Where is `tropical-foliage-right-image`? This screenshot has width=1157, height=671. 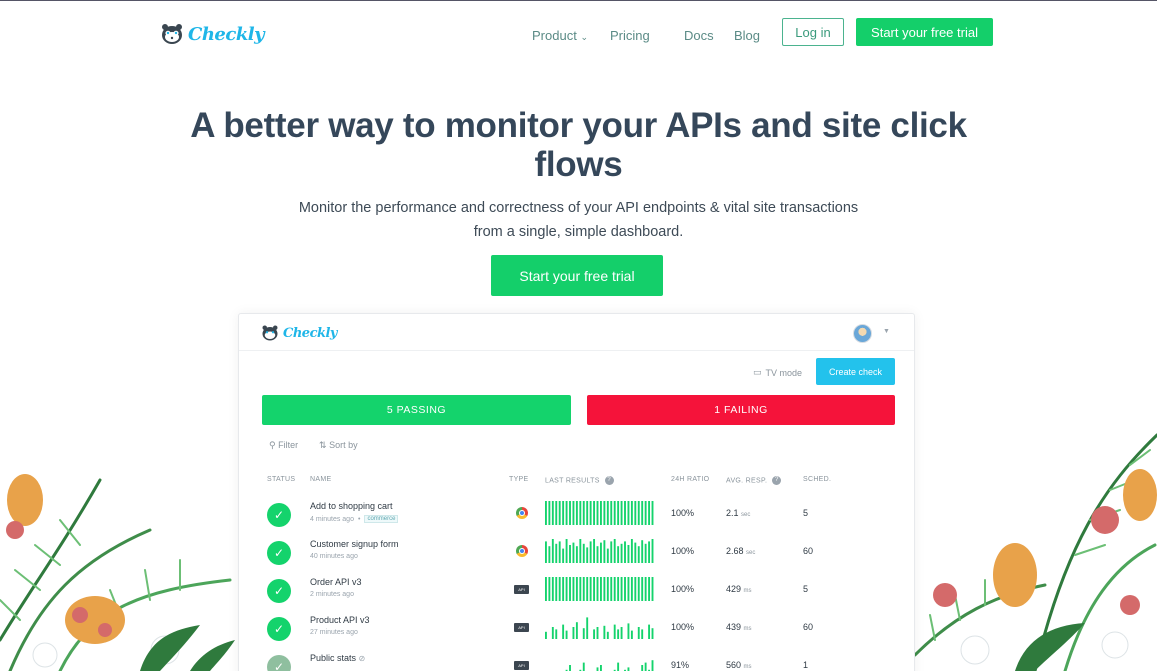
tropical-foliage-right-image is located at coordinates (1036, 552).